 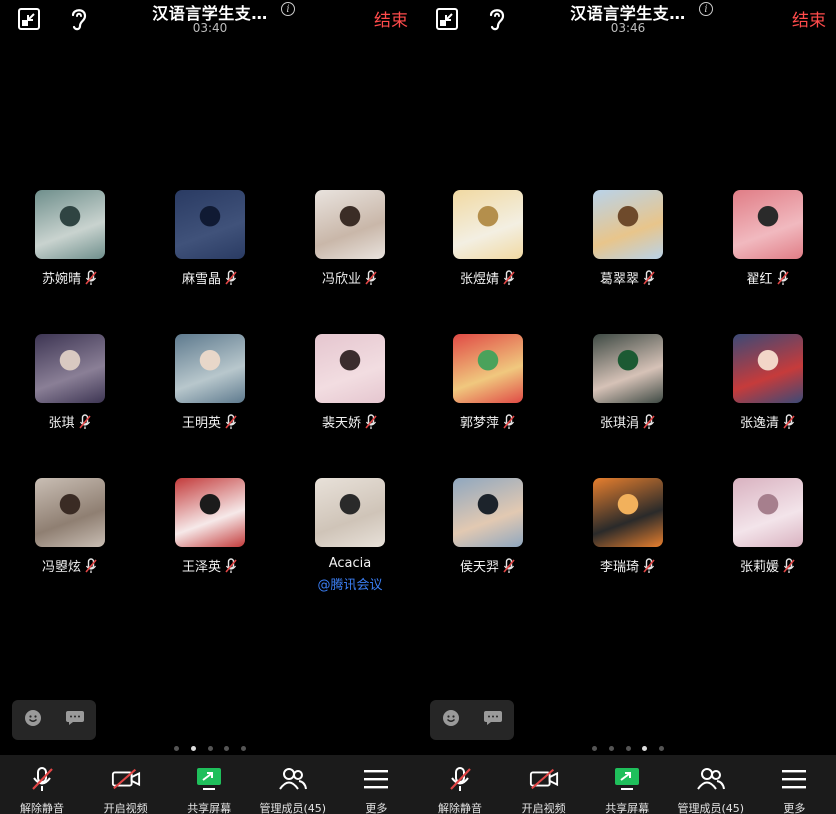 What do you see at coordinates (628, 404) in the screenshot?
I see `participant-tile: 张琪涓` at bounding box center [628, 404].